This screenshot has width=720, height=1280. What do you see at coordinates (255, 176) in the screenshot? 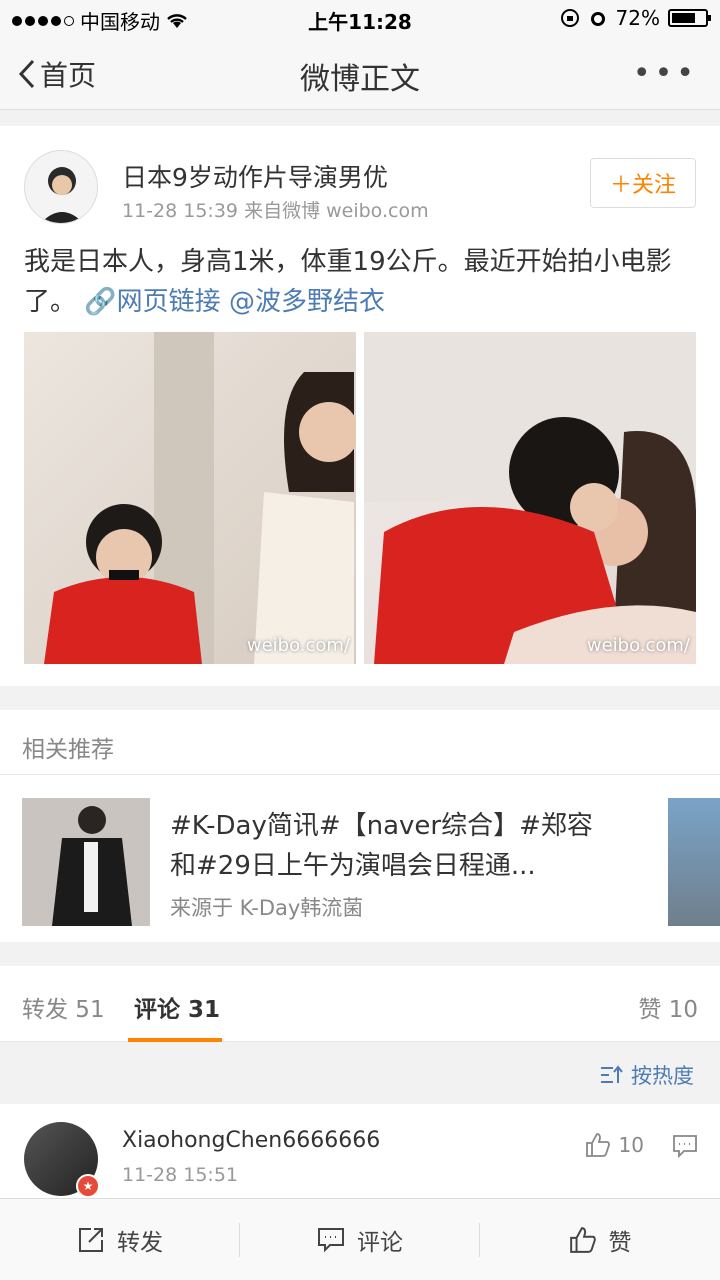
I see `post-username: 日本9岁动作片导演男优` at bounding box center [255, 176].